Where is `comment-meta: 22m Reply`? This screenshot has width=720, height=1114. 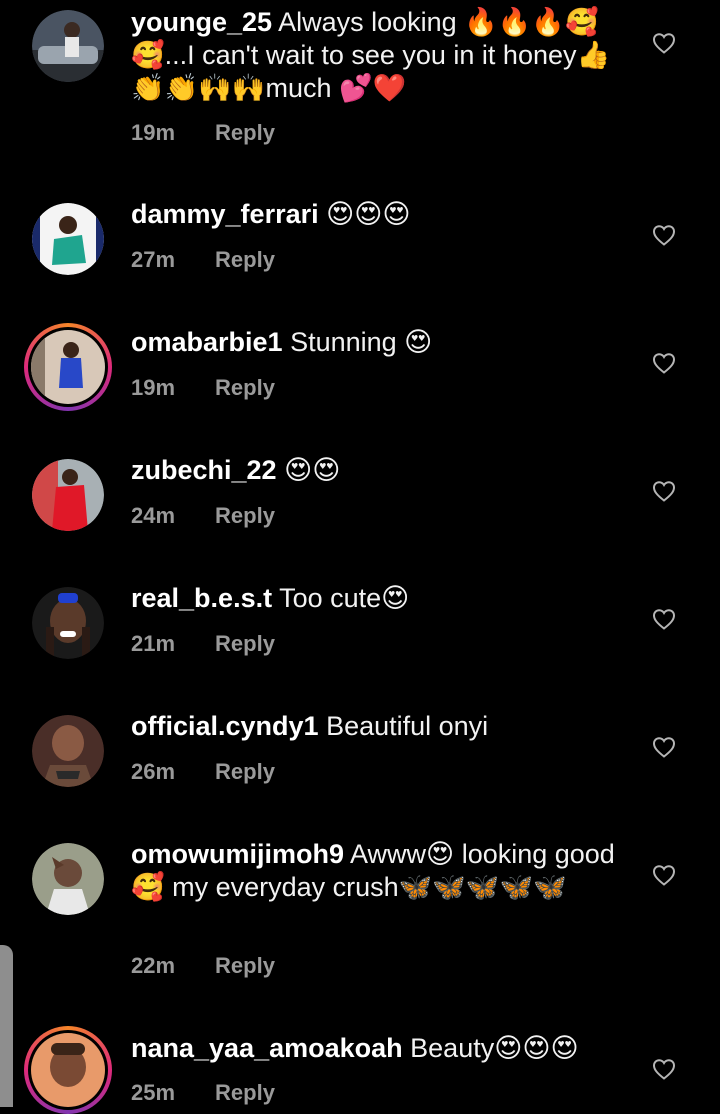
comment-meta: 22m Reply is located at coordinates (203, 966).